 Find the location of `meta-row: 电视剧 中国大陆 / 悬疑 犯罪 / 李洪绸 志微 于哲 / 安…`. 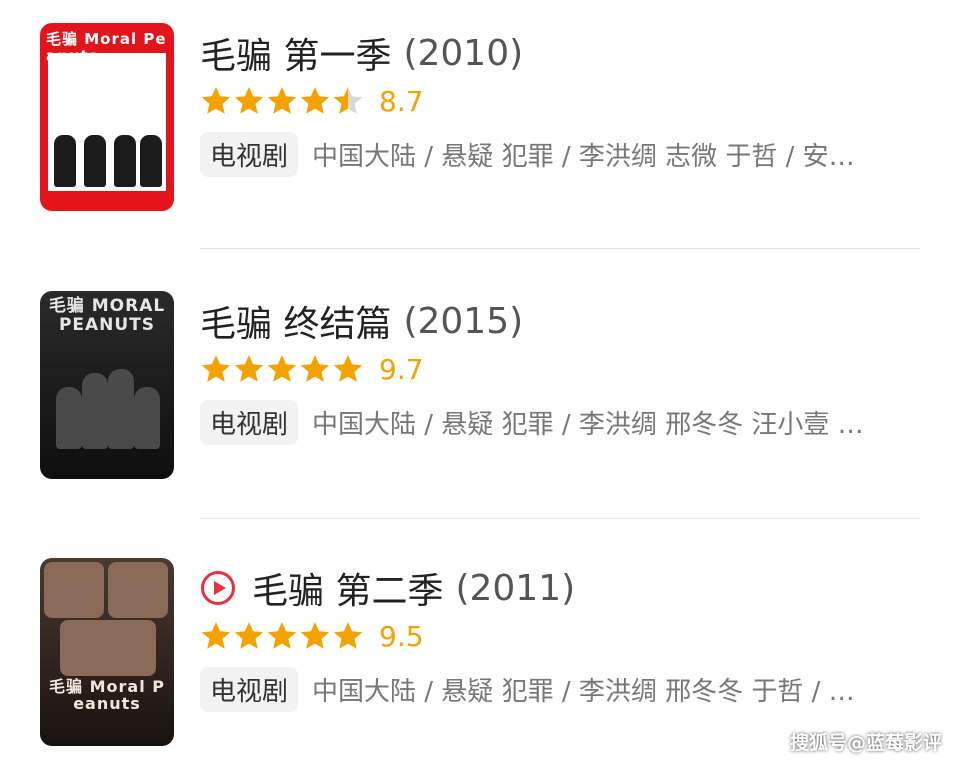

meta-row: 电视剧 中国大陆 / 悬疑 犯罪 / 李洪绸 志微 于哲 / 安… is located at coordinates (527, 154).